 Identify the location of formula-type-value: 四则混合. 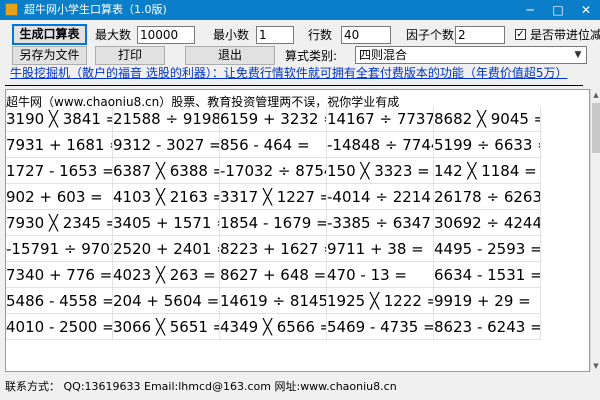
(383, 55).